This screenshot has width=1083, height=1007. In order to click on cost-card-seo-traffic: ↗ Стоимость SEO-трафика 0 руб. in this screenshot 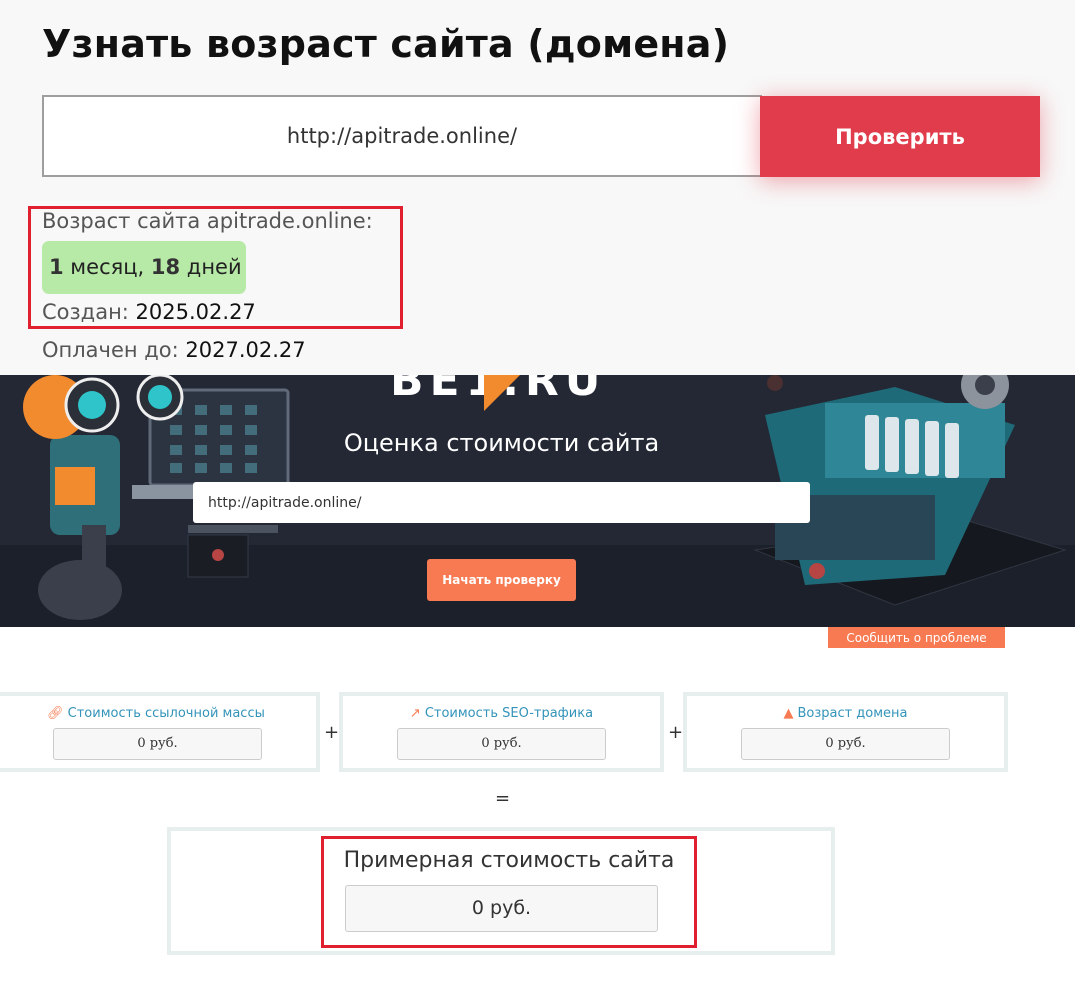, I will do `click(501, 732)`.